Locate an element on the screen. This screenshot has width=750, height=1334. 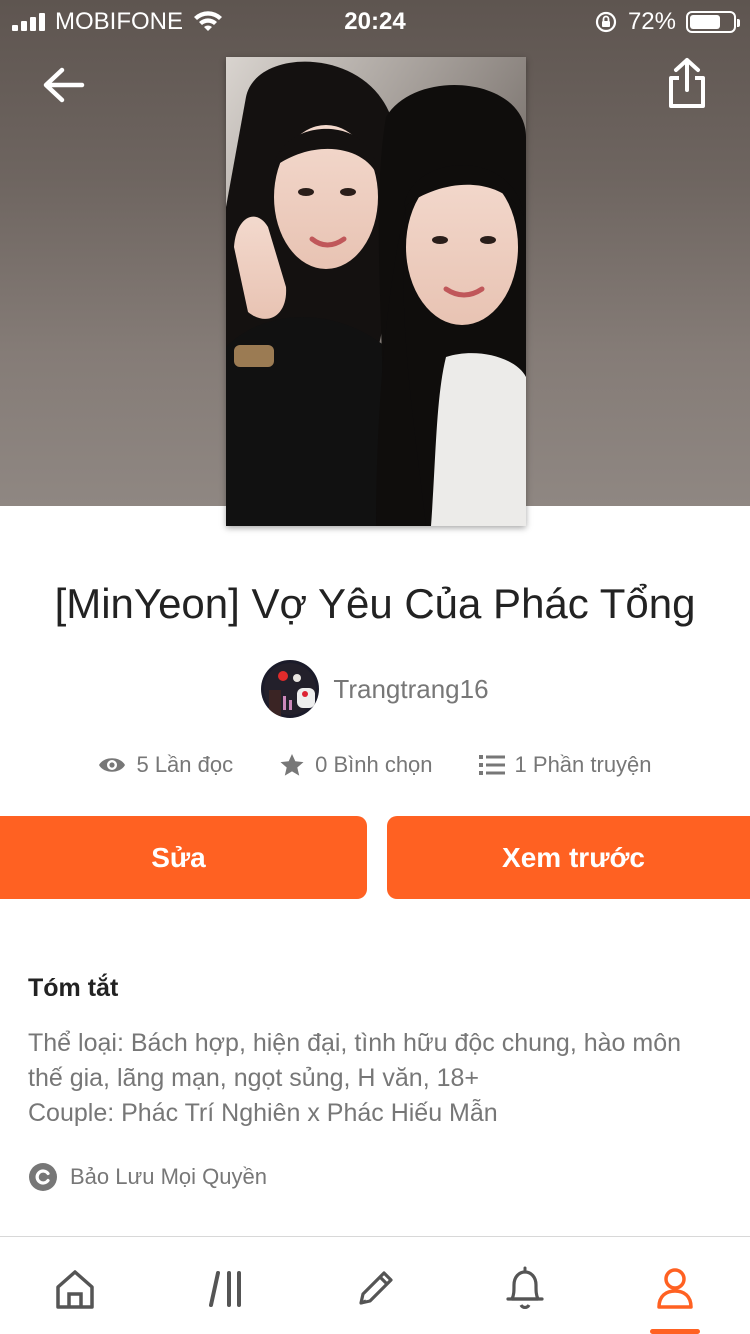
preview-button: Xem trước is located at coordinates (568, 857).